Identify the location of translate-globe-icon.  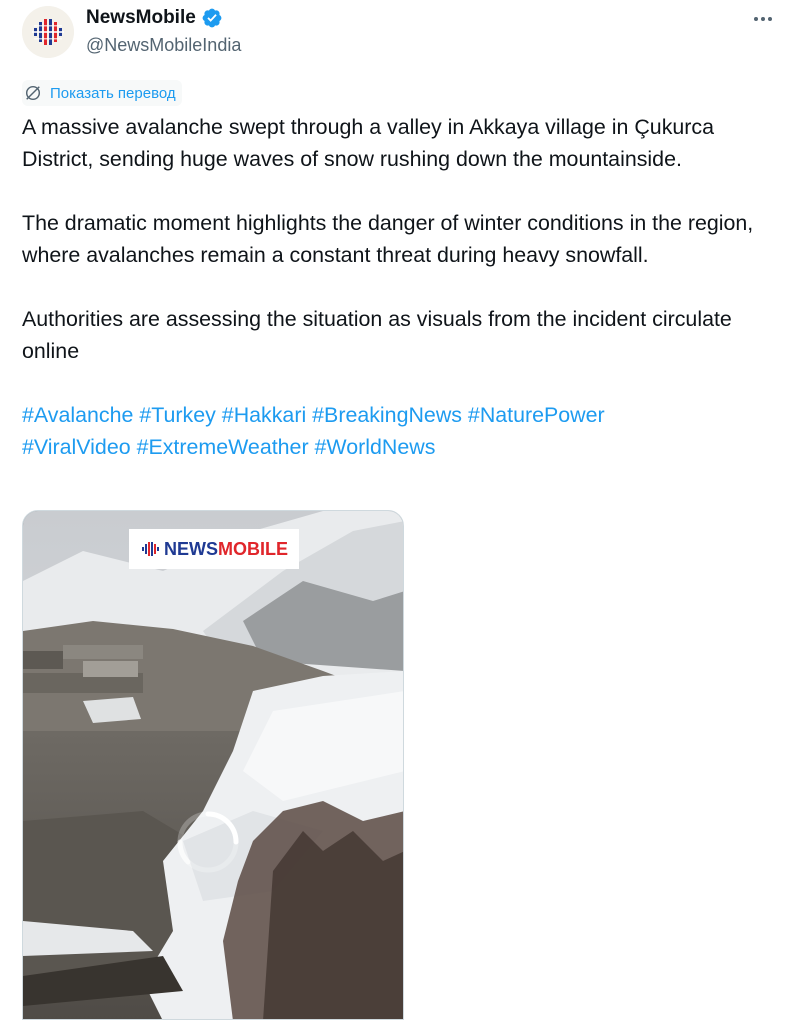
(33, 93).